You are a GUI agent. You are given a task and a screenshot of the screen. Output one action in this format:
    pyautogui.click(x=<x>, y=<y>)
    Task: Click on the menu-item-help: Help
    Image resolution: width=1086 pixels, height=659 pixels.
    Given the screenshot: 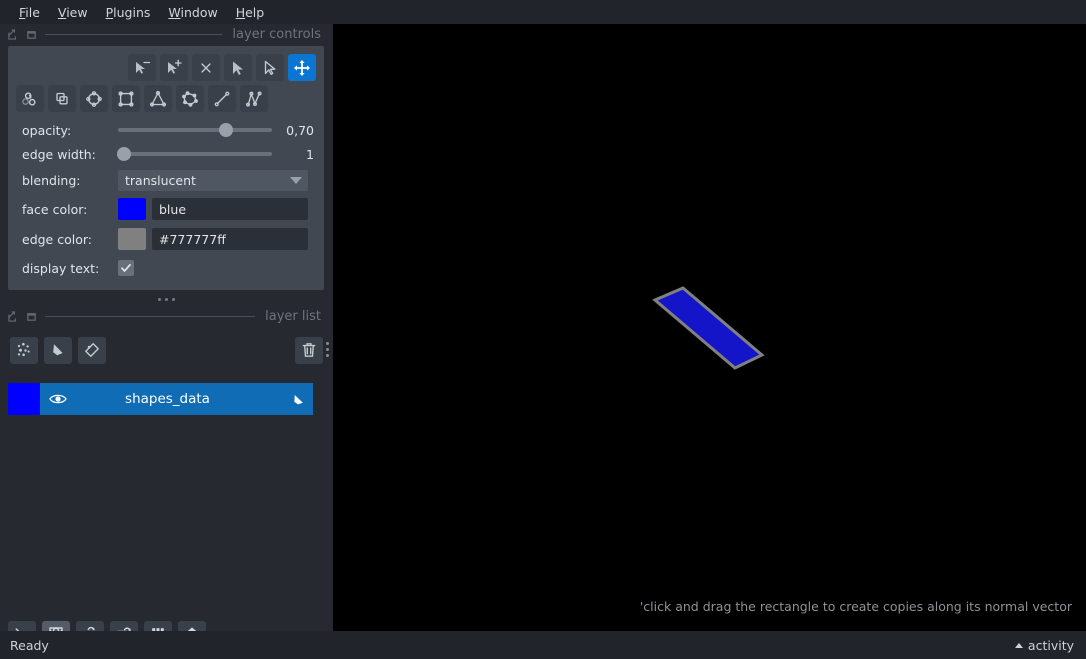 What is the action you would take?
    pyautogui.click(x=250, y=12)
    